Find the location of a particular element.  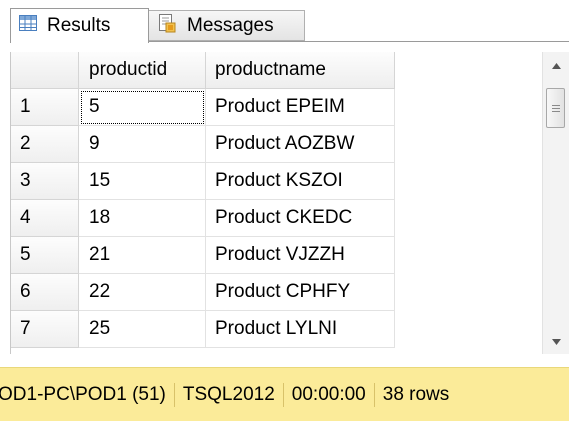

table-row: 3 15 Product KSZOI is located at coordinates (283, 181).